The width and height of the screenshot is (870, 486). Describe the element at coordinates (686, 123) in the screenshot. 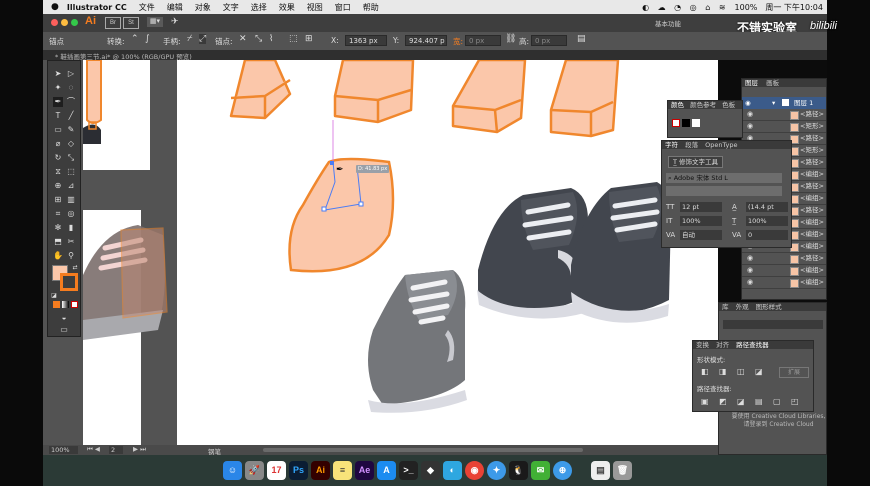

I see `black-color-swatch` at that location.